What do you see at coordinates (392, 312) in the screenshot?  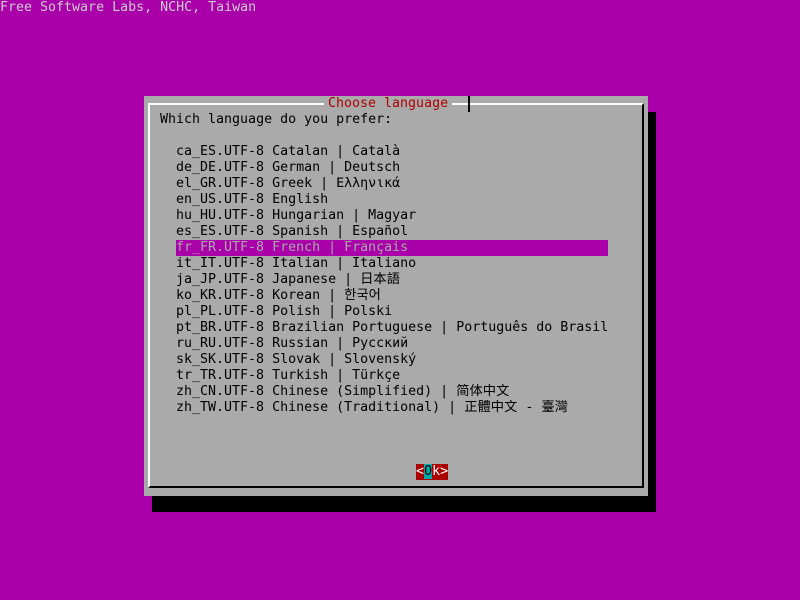 I see `language-option: pl_PL.UTF-8 Polish | Polski` at bounding box center [392, 312].